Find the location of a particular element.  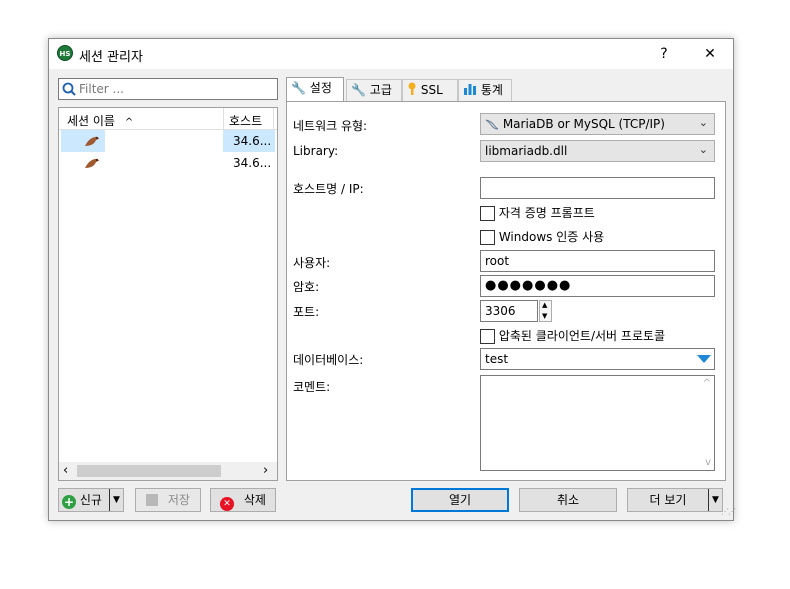

tab-label: 설정 is located at coordinates (320, 88).